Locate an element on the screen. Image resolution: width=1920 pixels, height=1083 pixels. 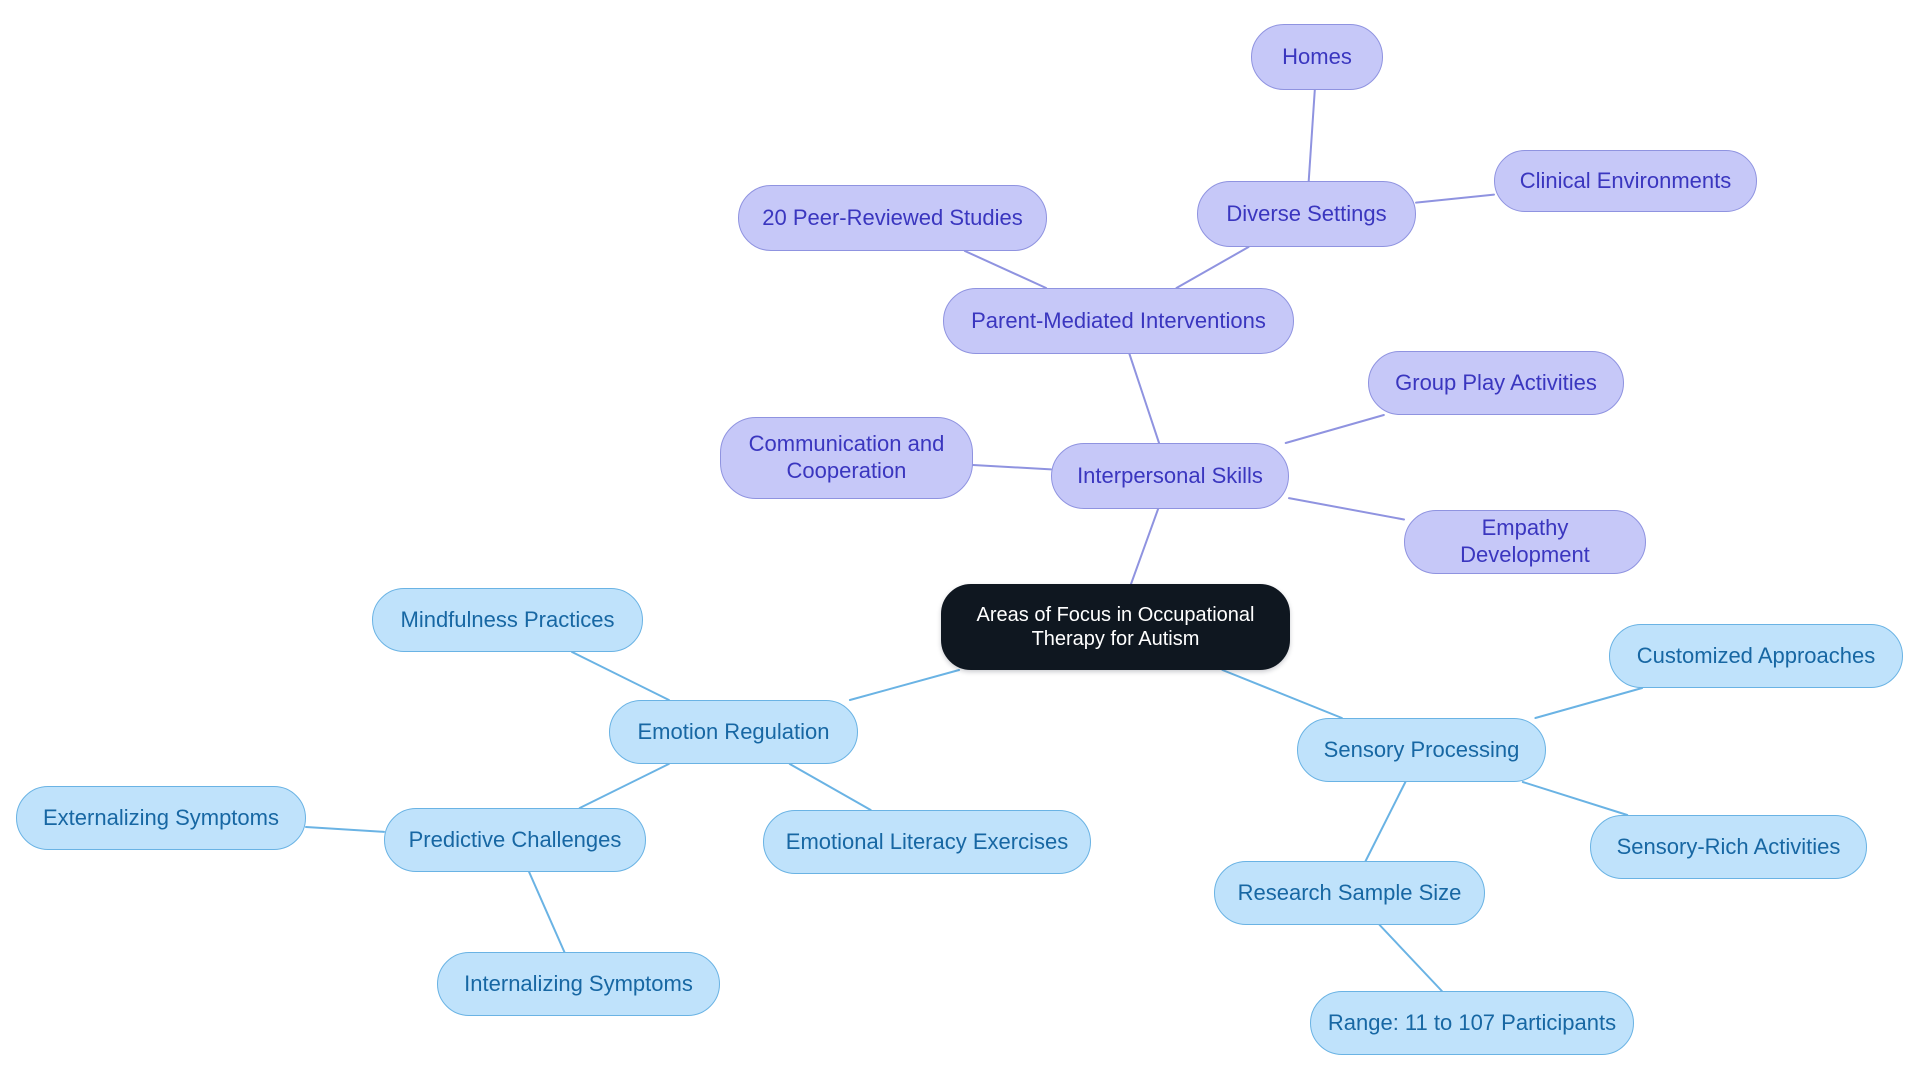
edge-emotion-to-mindful is located at coordinates (620, 676).